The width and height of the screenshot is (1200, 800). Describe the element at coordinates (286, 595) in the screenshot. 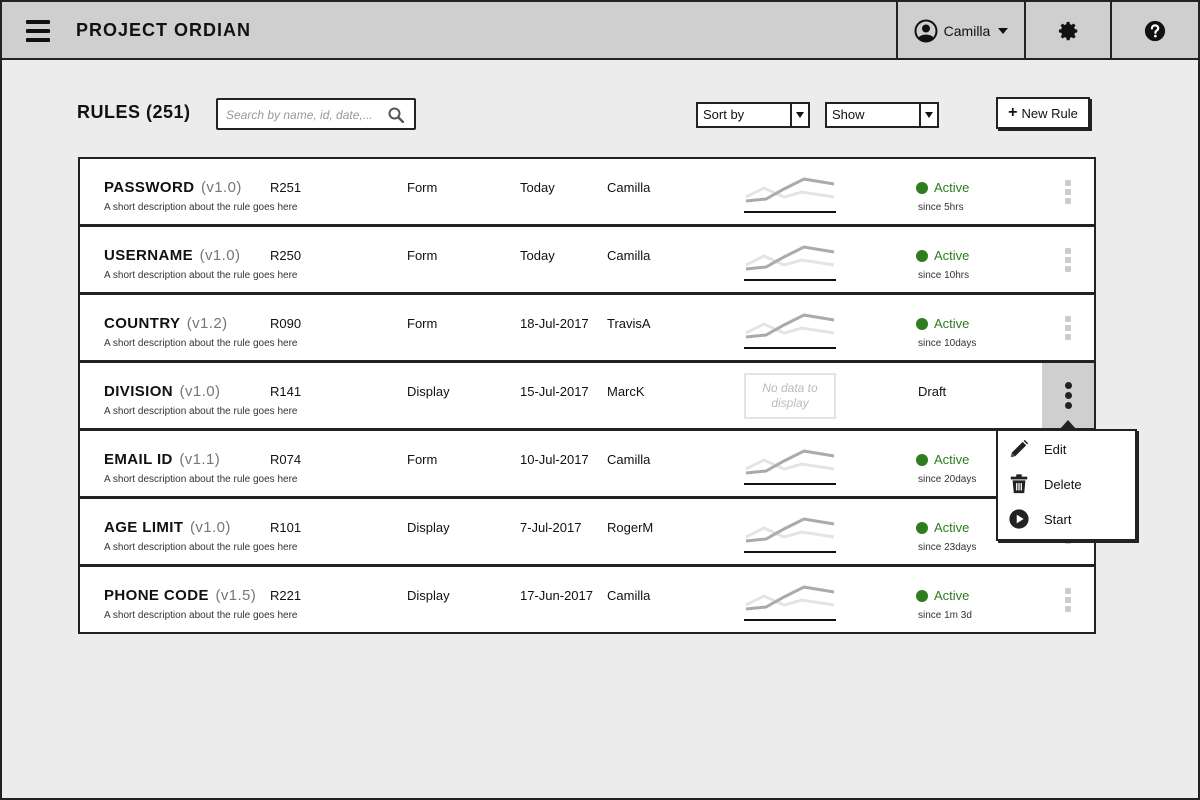

I see `rule-id: R221` at that location.